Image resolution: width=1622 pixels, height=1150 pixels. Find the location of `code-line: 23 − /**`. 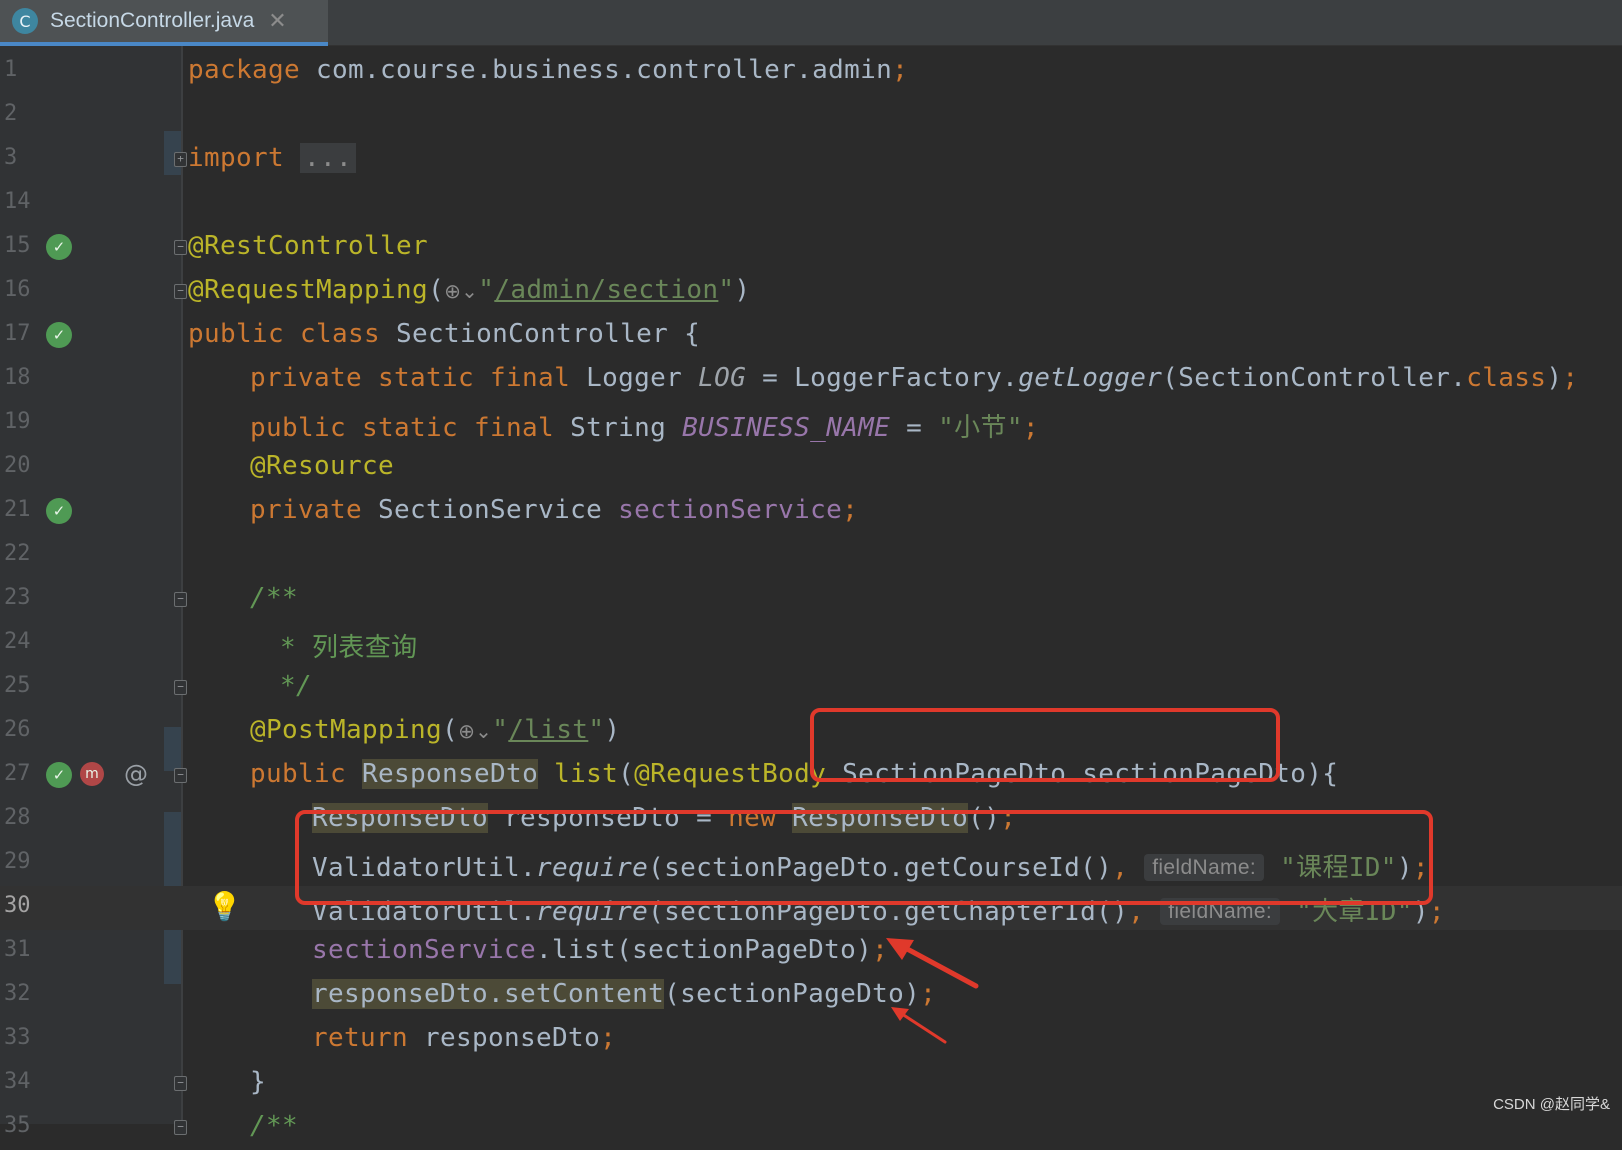

code-line: 23 − /** is located at coordinates (811, 600).